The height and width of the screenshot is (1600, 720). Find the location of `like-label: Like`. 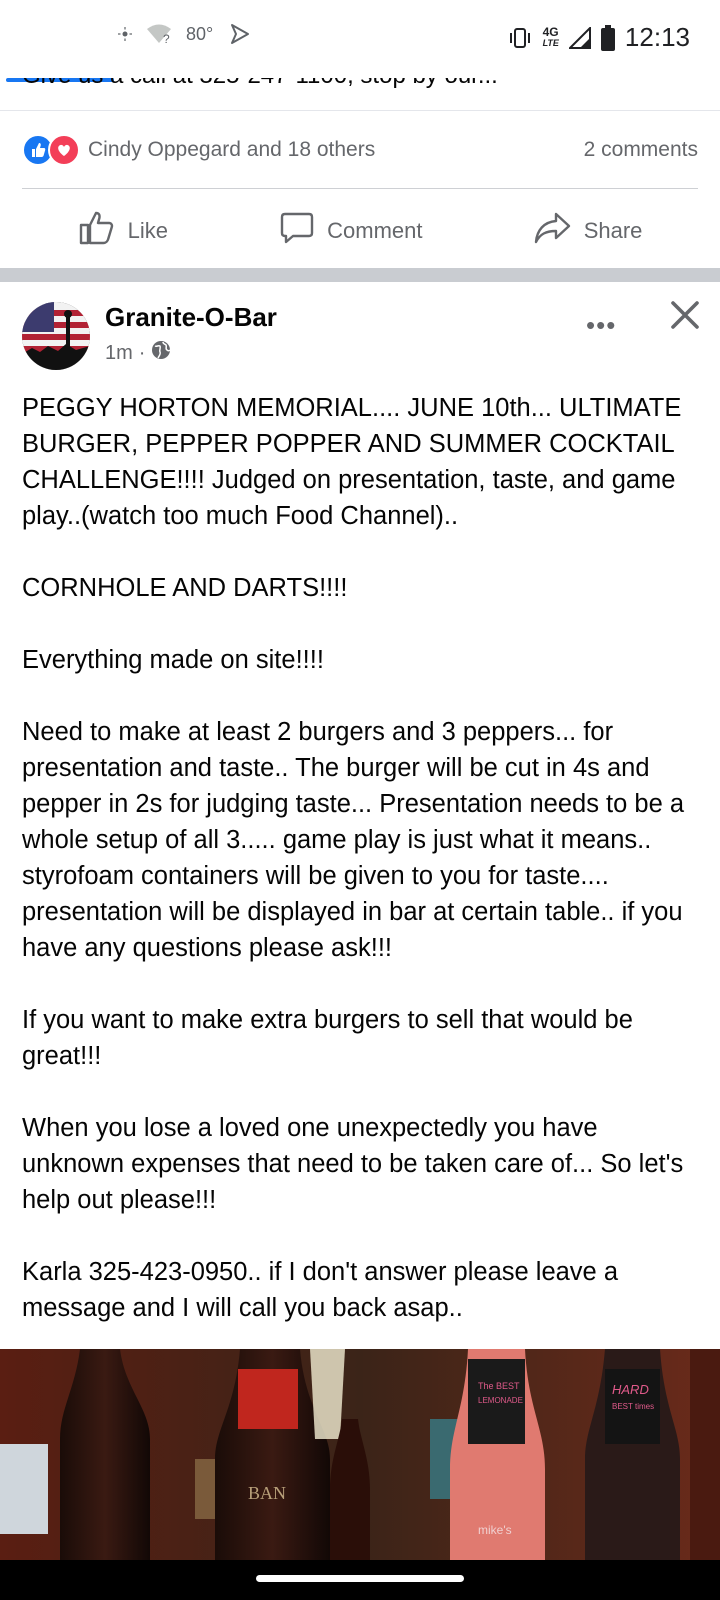

like-label: Like is located at coordinates (147, 230).